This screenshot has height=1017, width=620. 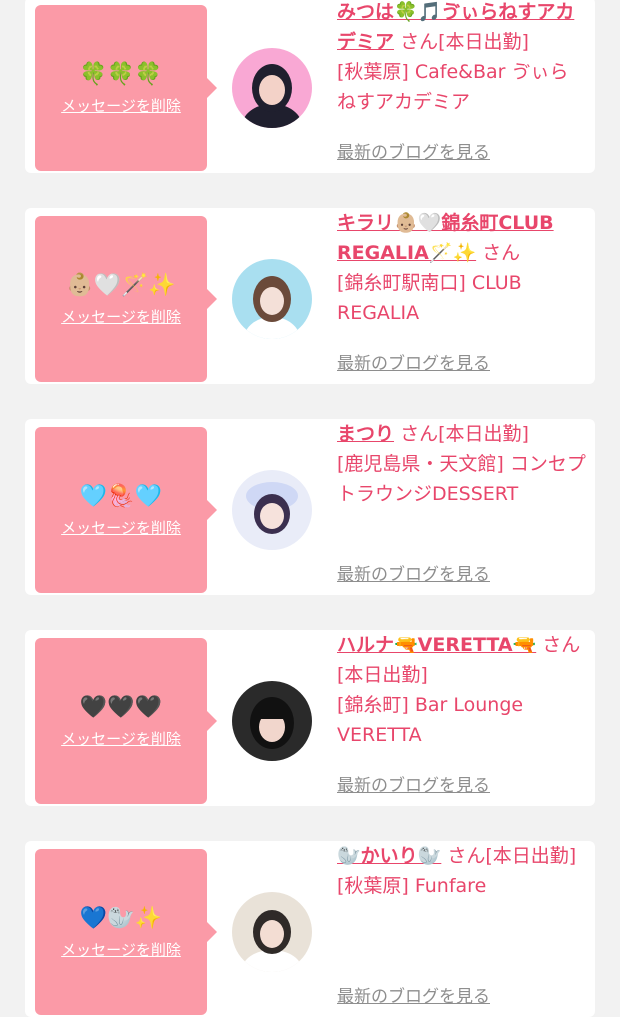 What do you see at coordinates (365, 434) in the screenshot?
I see `cast-name-link: まつり` at bounding box center [365, 434].